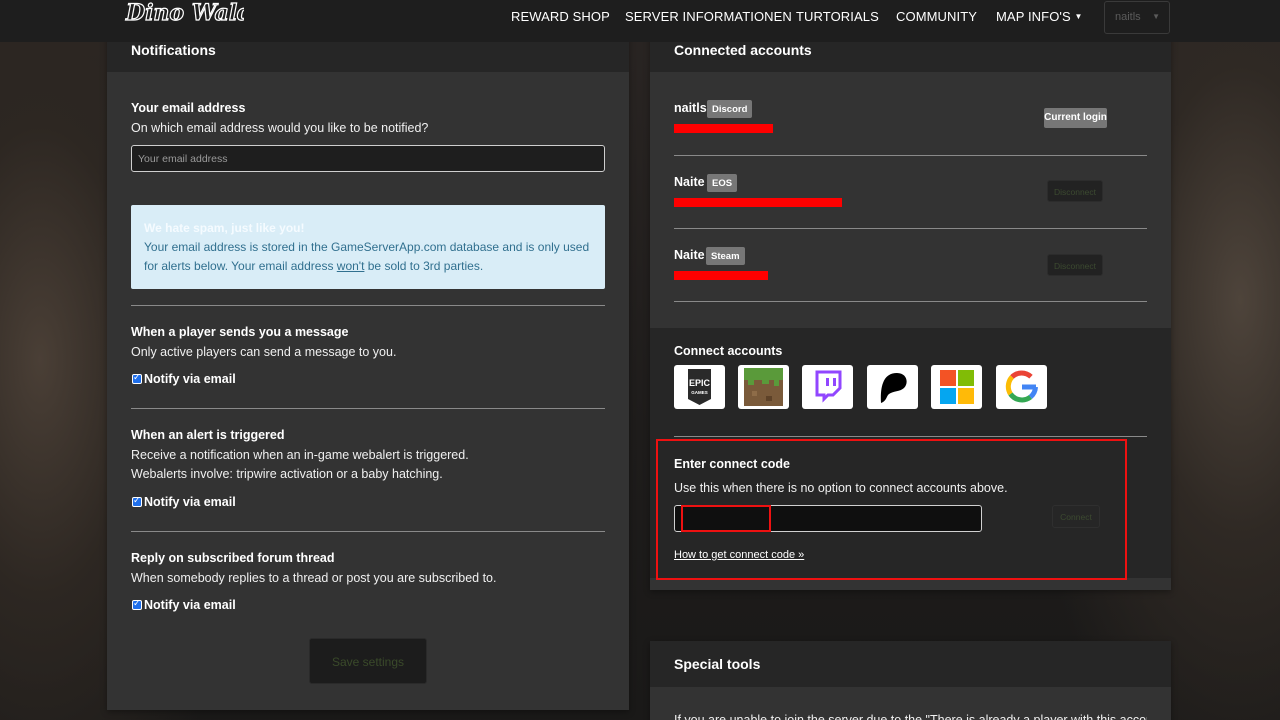 The height and width of the screenshot is (720, 1280). What do you see at coordinates (1075, 118) in the screenshot?
I see `current-login-badge: Current login` at bounding box center [1075, 118].